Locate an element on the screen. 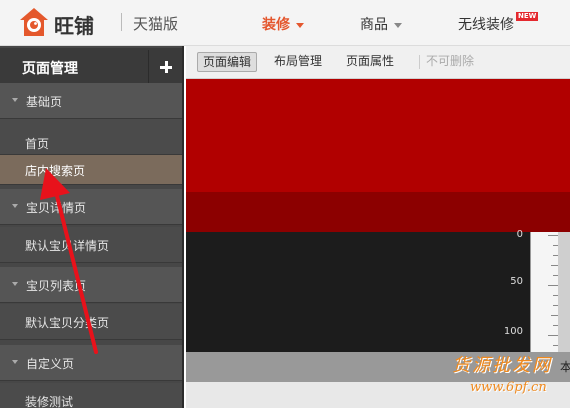 The image size is (570, 408). nav-products-label: 商品 is located at coordinates (374, 25).